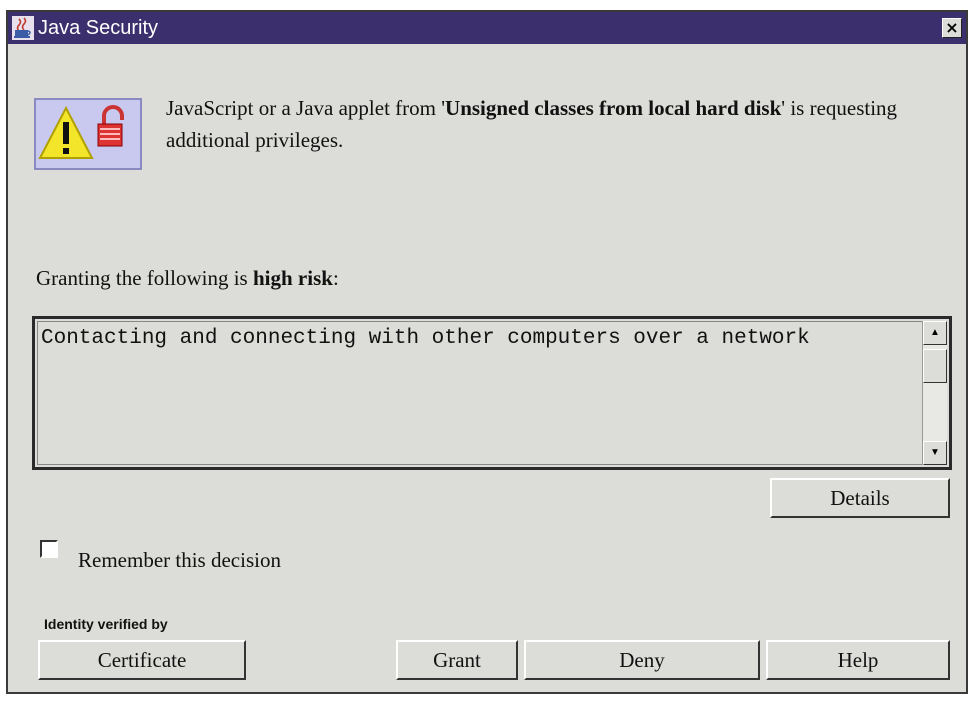 Image resolution: width=976 pixels, height=701 pixels. I want to click on help-button: Help, so click(858, 660).